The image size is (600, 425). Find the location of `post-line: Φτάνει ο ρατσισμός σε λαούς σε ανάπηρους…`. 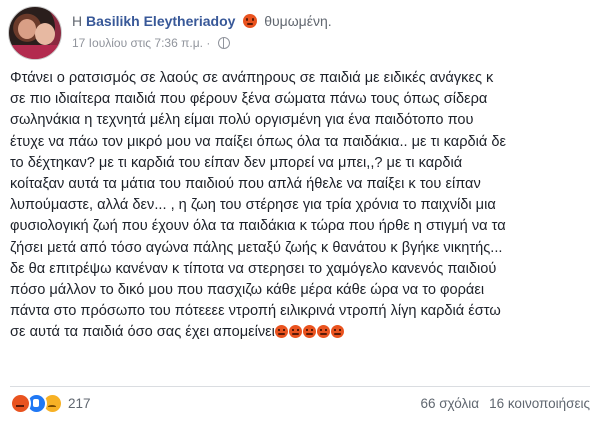

post-line: Φτάνει ο ρατσισμός σε λαούς σε ανάπηρους… is located at coordinates (252, 78).